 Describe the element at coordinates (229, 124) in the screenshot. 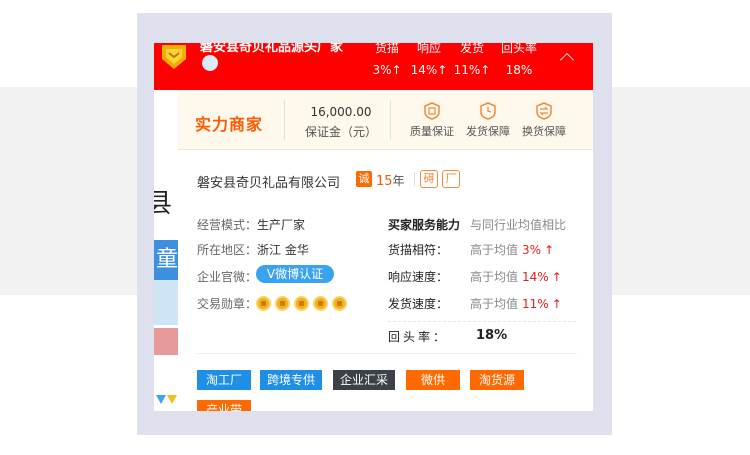

I see `strong-merchant-label: 实力商家` at that location.